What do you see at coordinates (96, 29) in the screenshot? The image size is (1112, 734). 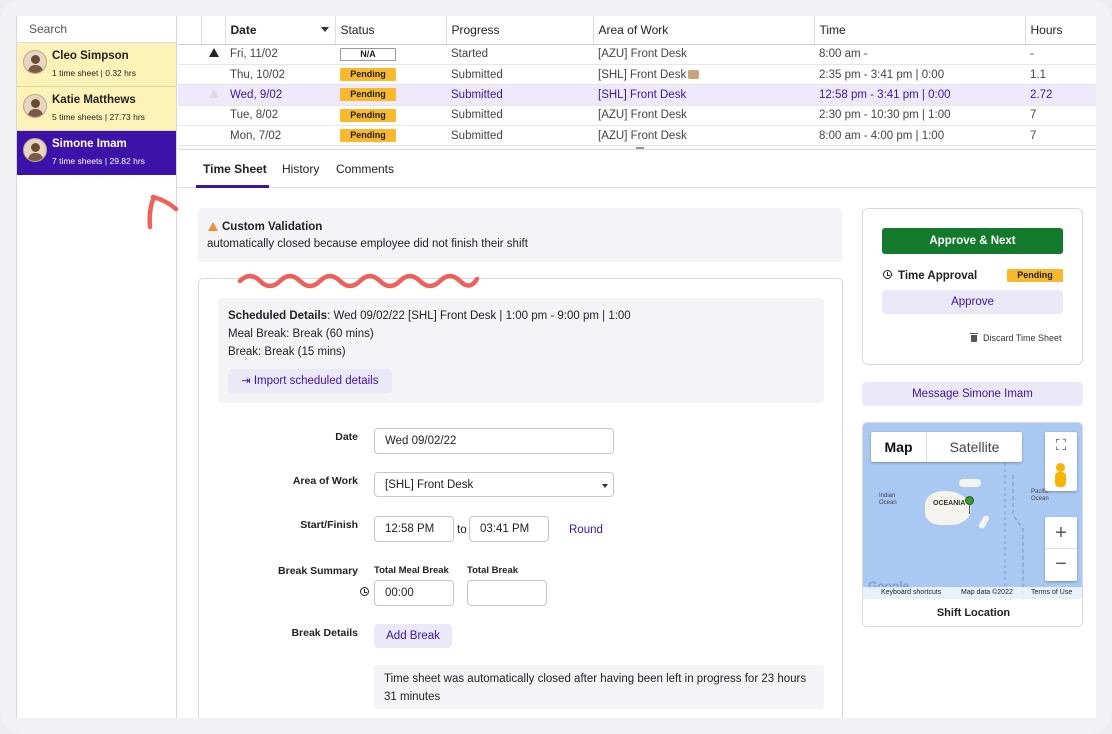 I see `search-input: Search` at bounding box center [96, 29].